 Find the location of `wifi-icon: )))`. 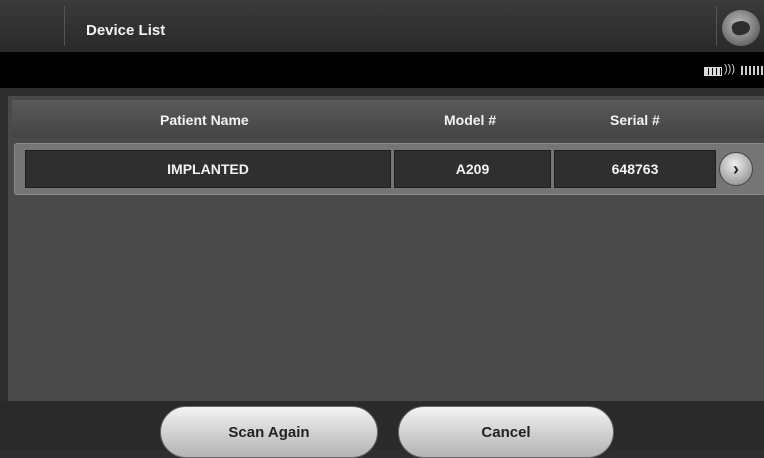

wifi-icon: ))) is located at coordinates (729, 69).